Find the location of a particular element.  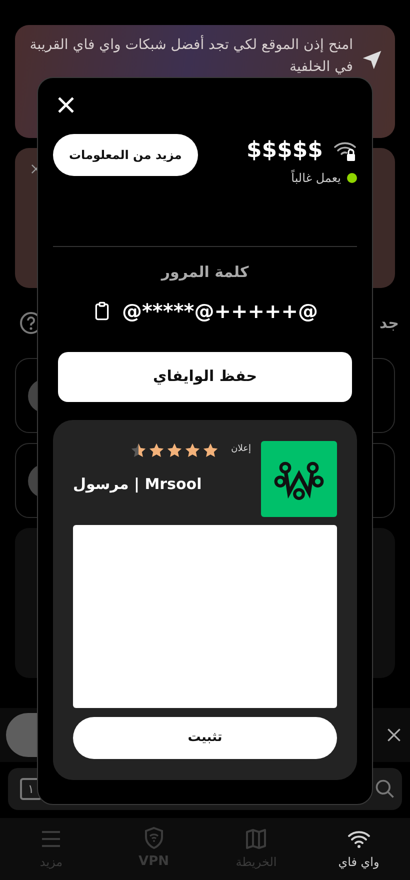

section-heading: جد is located at coordinates (389, 323).